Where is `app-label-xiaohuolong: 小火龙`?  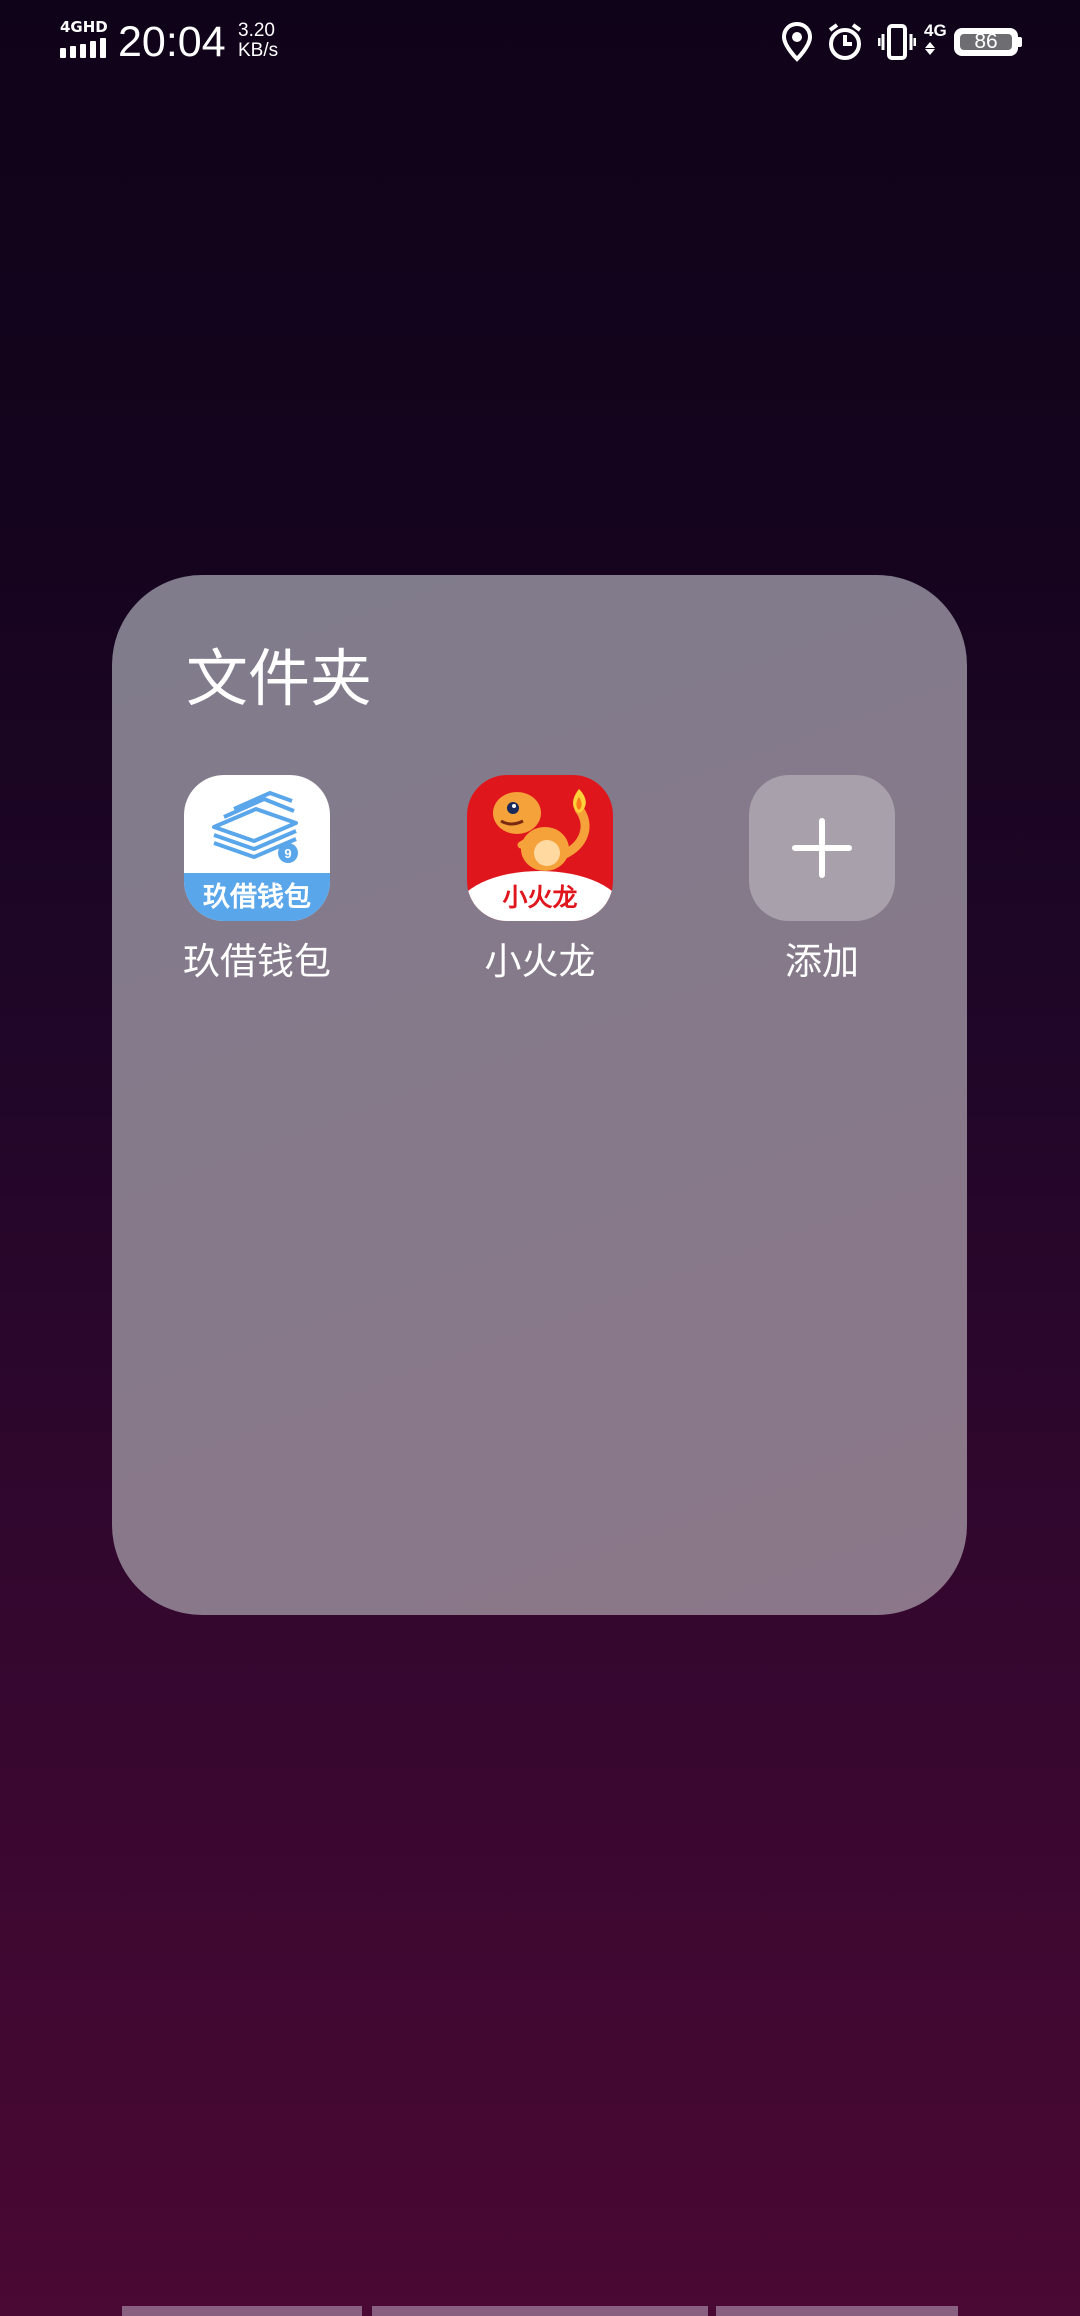 app-label-xiaohuolong: 小火龙 is located at coordinates (540, 961).